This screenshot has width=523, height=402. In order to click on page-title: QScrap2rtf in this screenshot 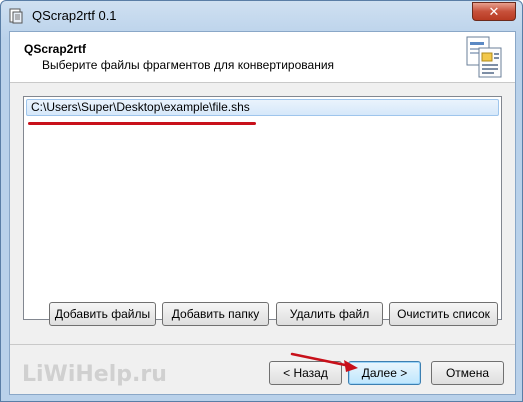, I will do `click(55, 49)`.